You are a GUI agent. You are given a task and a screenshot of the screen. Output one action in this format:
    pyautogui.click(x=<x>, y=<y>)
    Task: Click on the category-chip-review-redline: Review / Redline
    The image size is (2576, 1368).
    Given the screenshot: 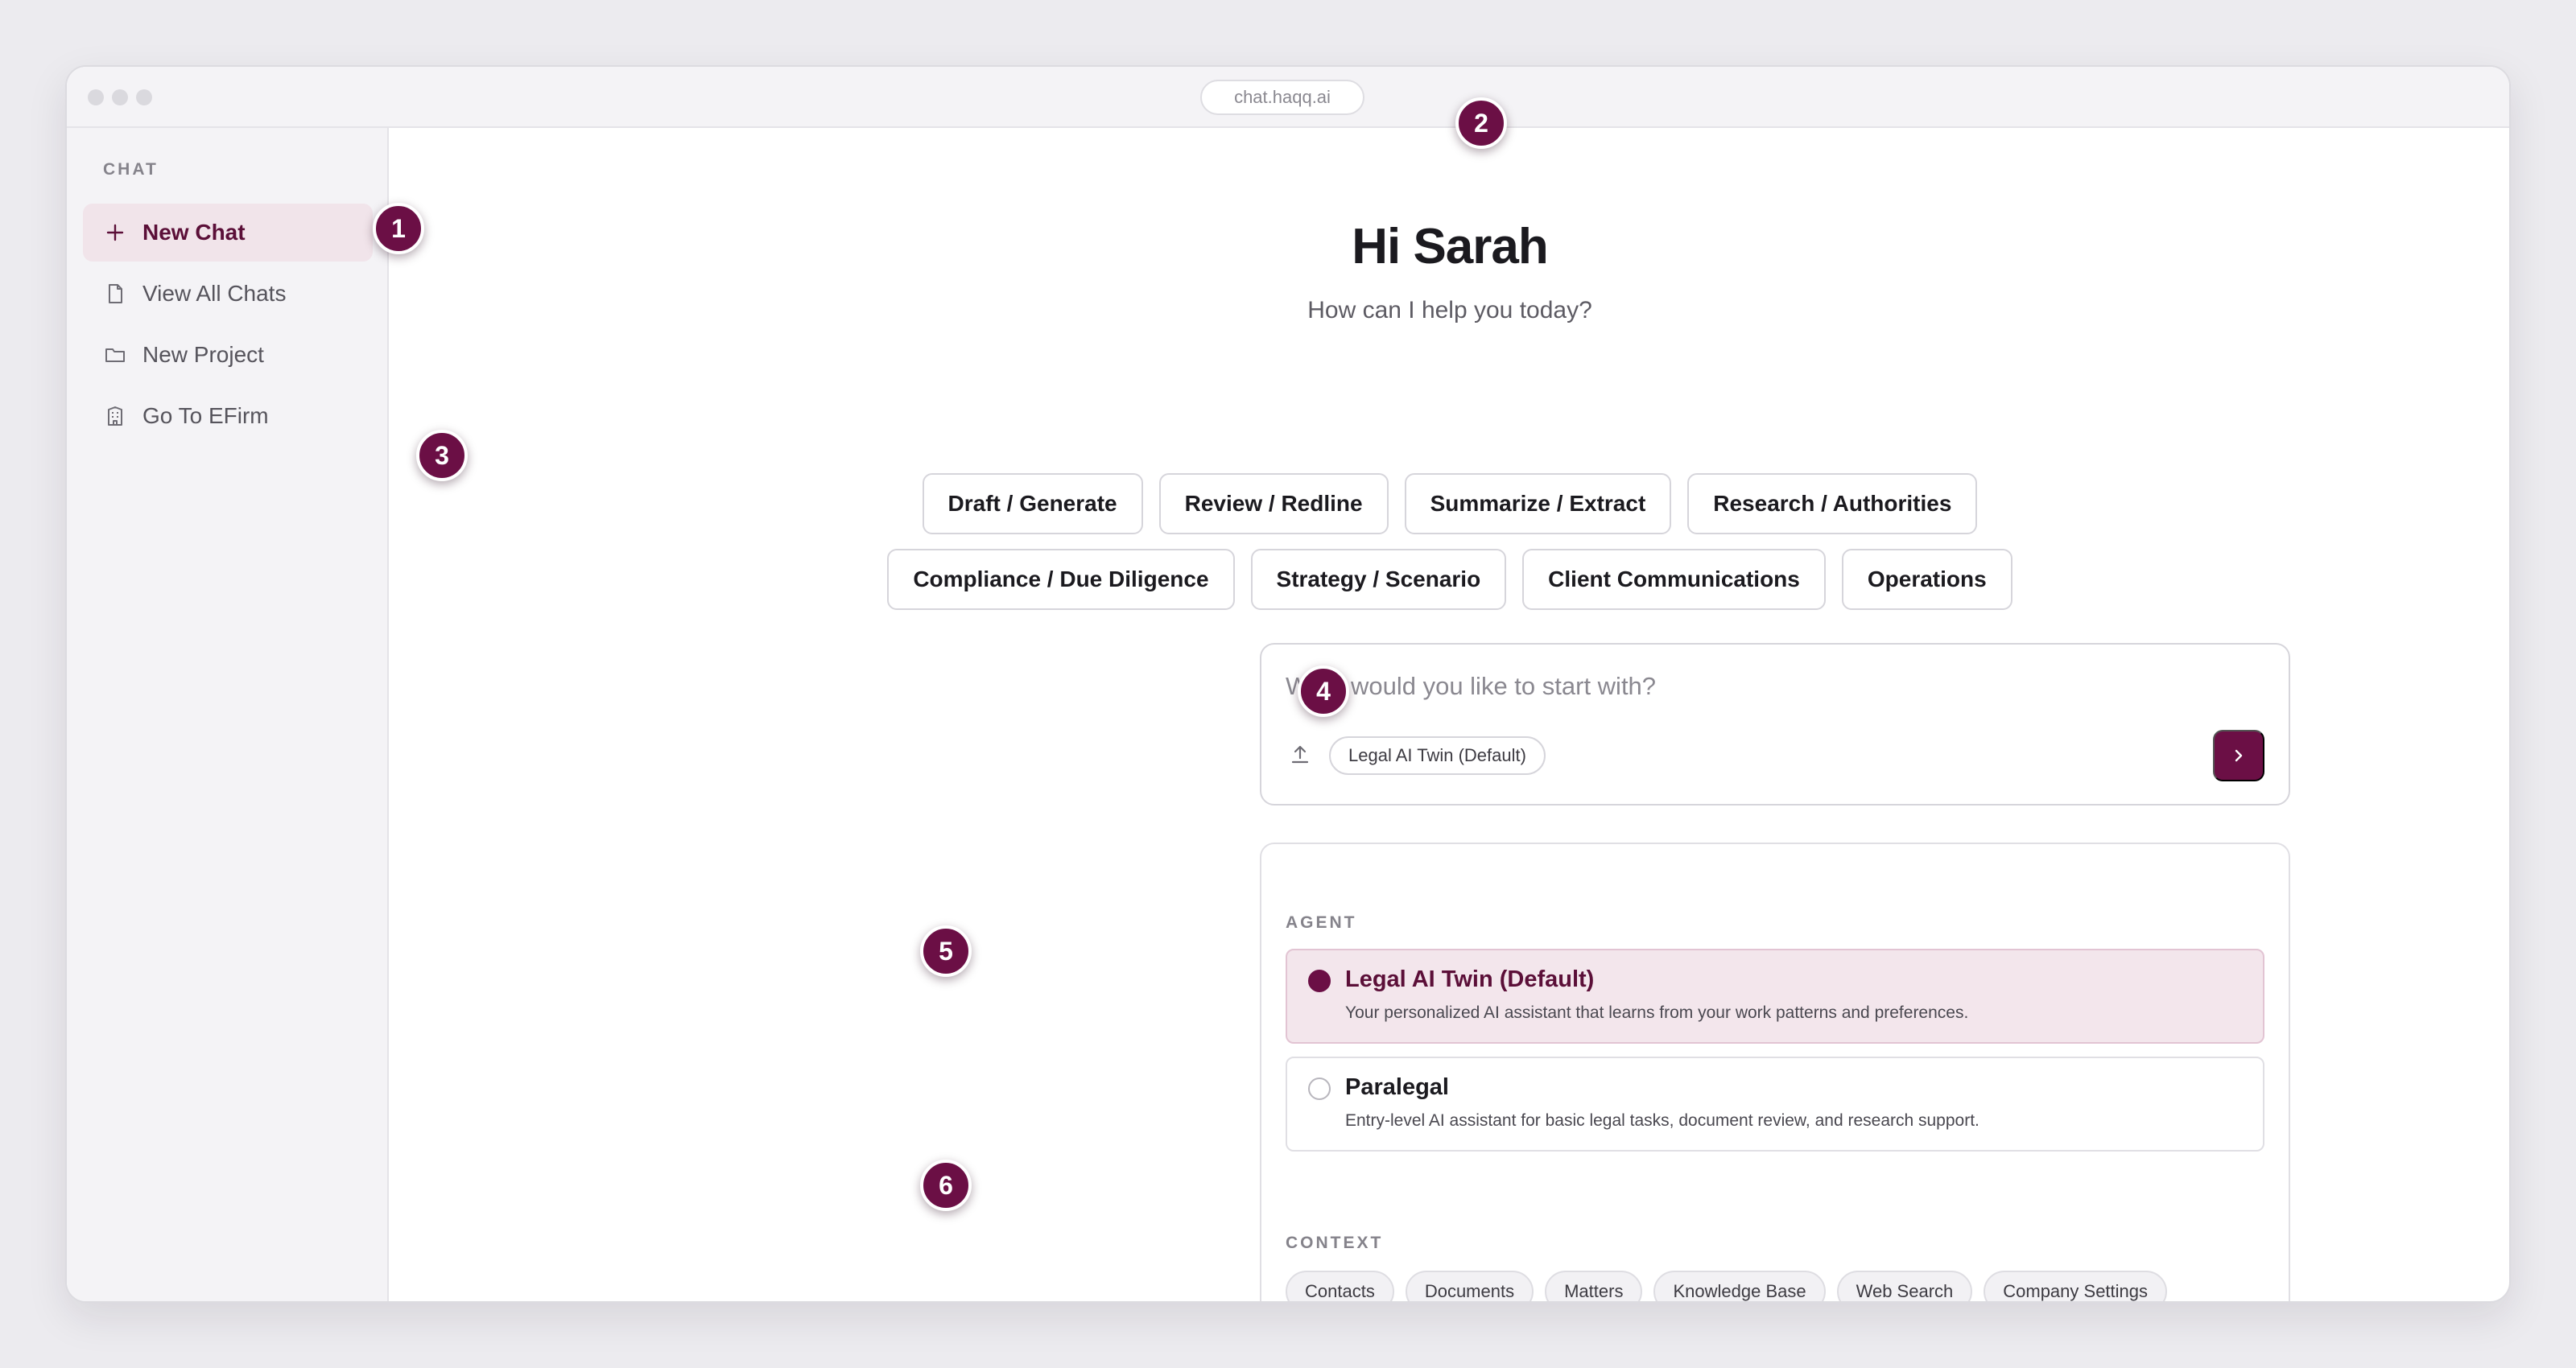 What is the action you would take?
    pyautogui.click(x=1273, y=503)
    